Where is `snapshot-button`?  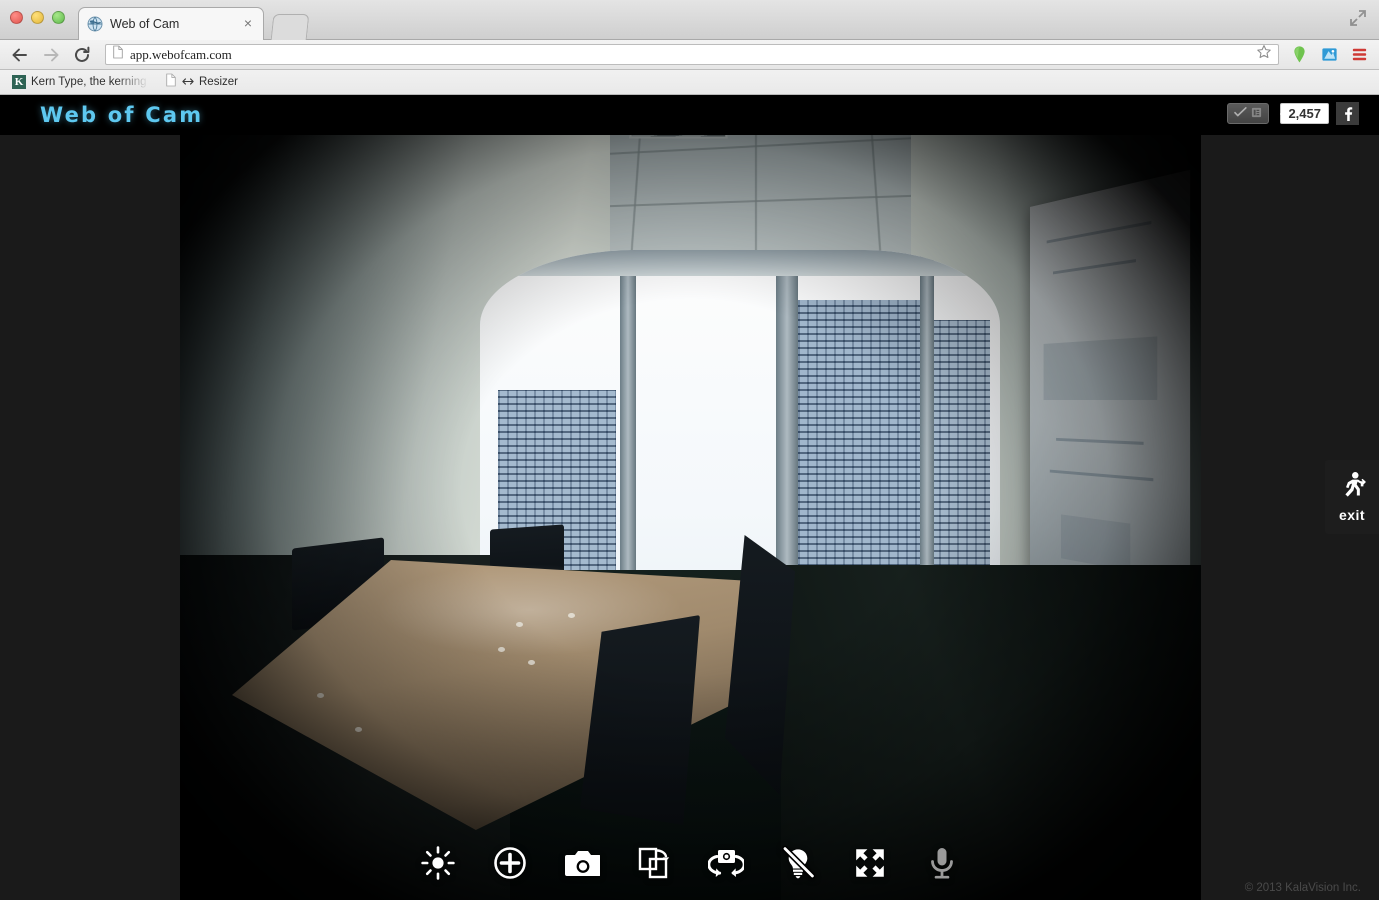
snapshot-button is located at coordinates (582, 865).